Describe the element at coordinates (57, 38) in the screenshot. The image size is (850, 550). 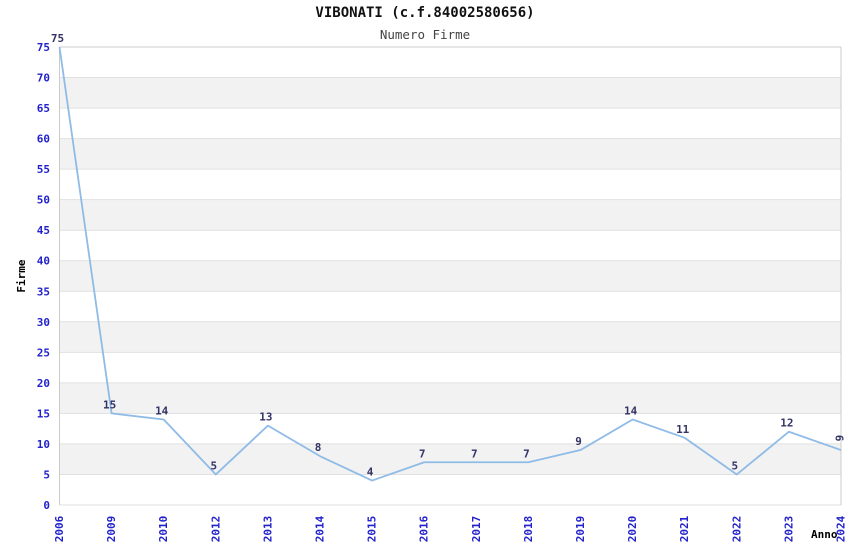
I see `data-point-label: 75` at that location.